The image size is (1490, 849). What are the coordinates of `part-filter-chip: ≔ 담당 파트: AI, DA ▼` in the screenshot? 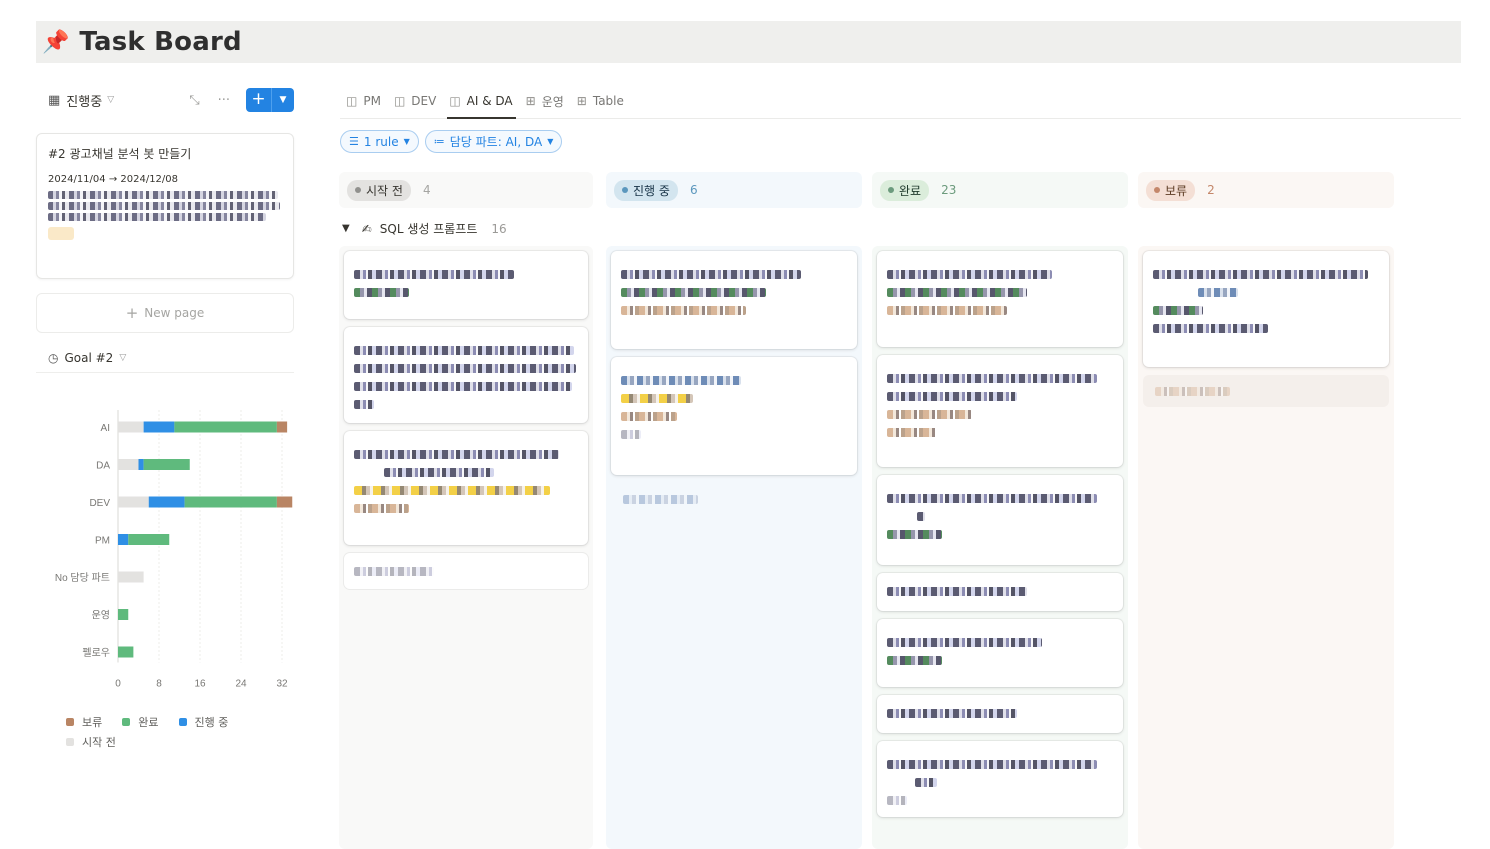 It's located at (493, 141).